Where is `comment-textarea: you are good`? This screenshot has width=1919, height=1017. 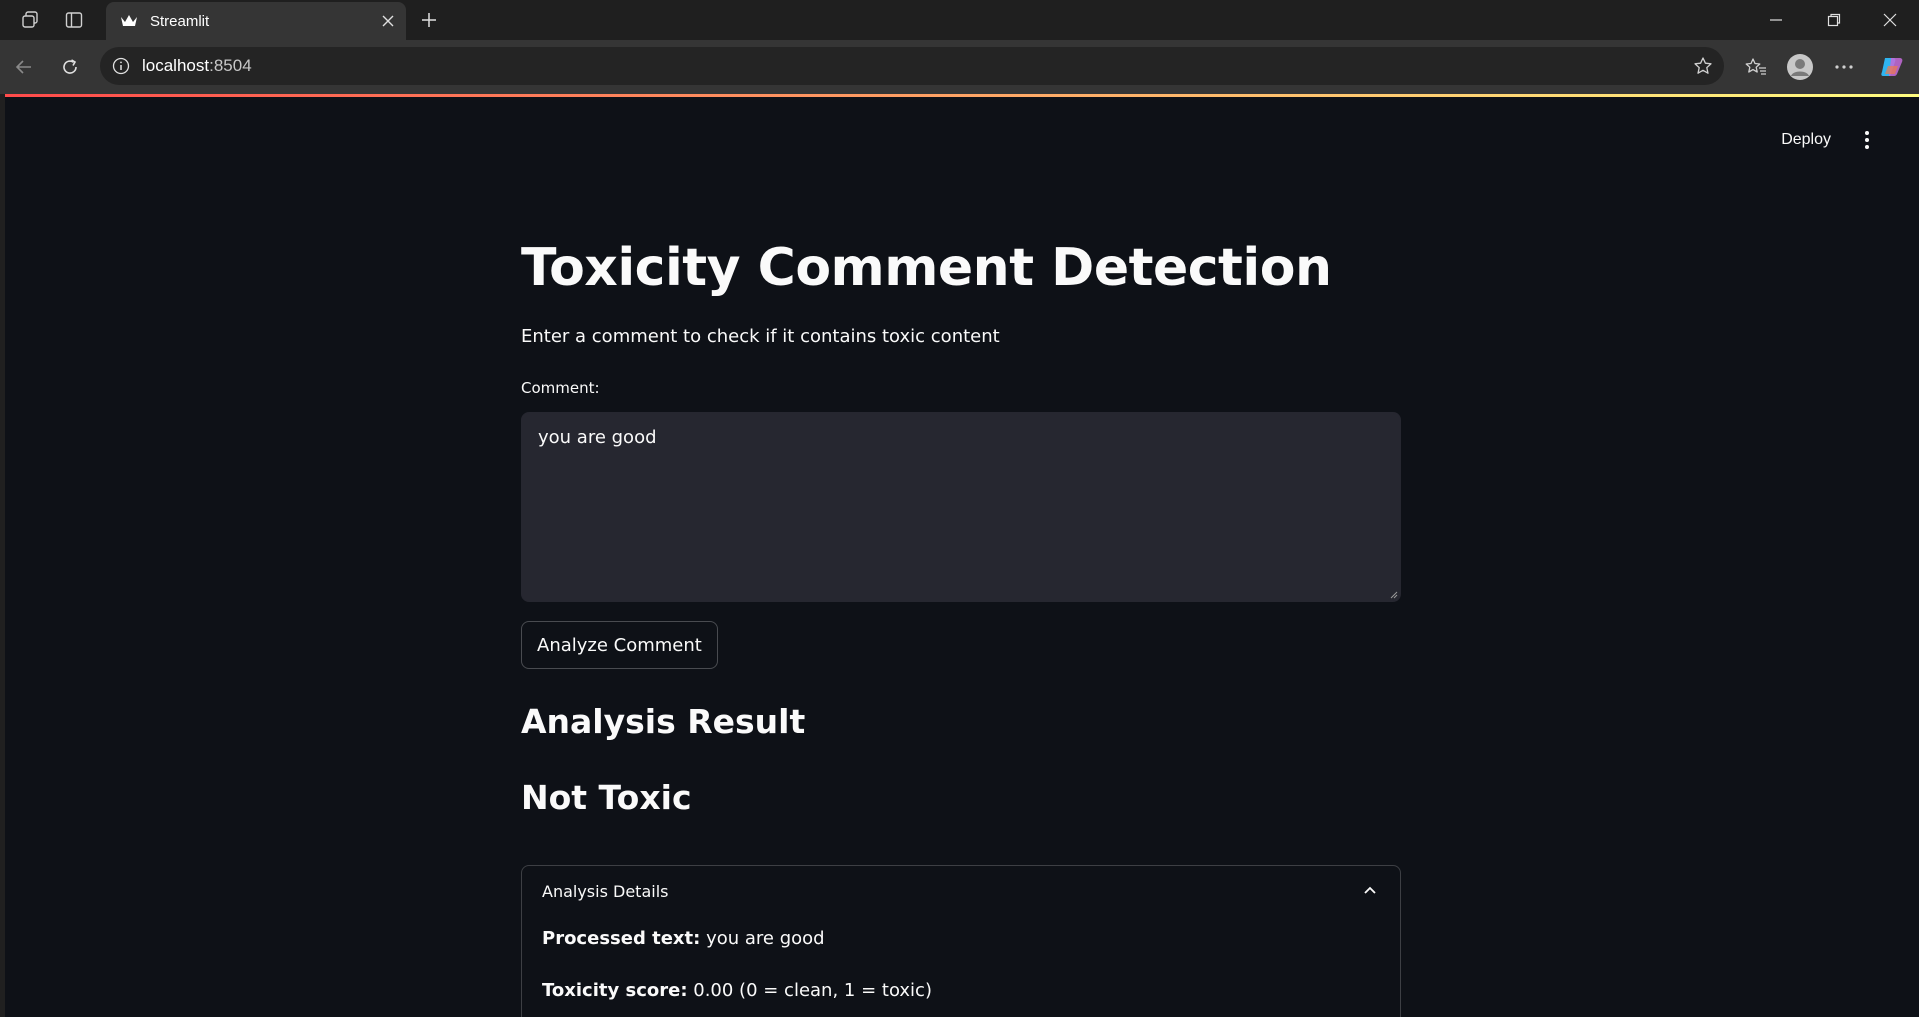
comment-textarea: you are good is located at coordinates (961, 507).